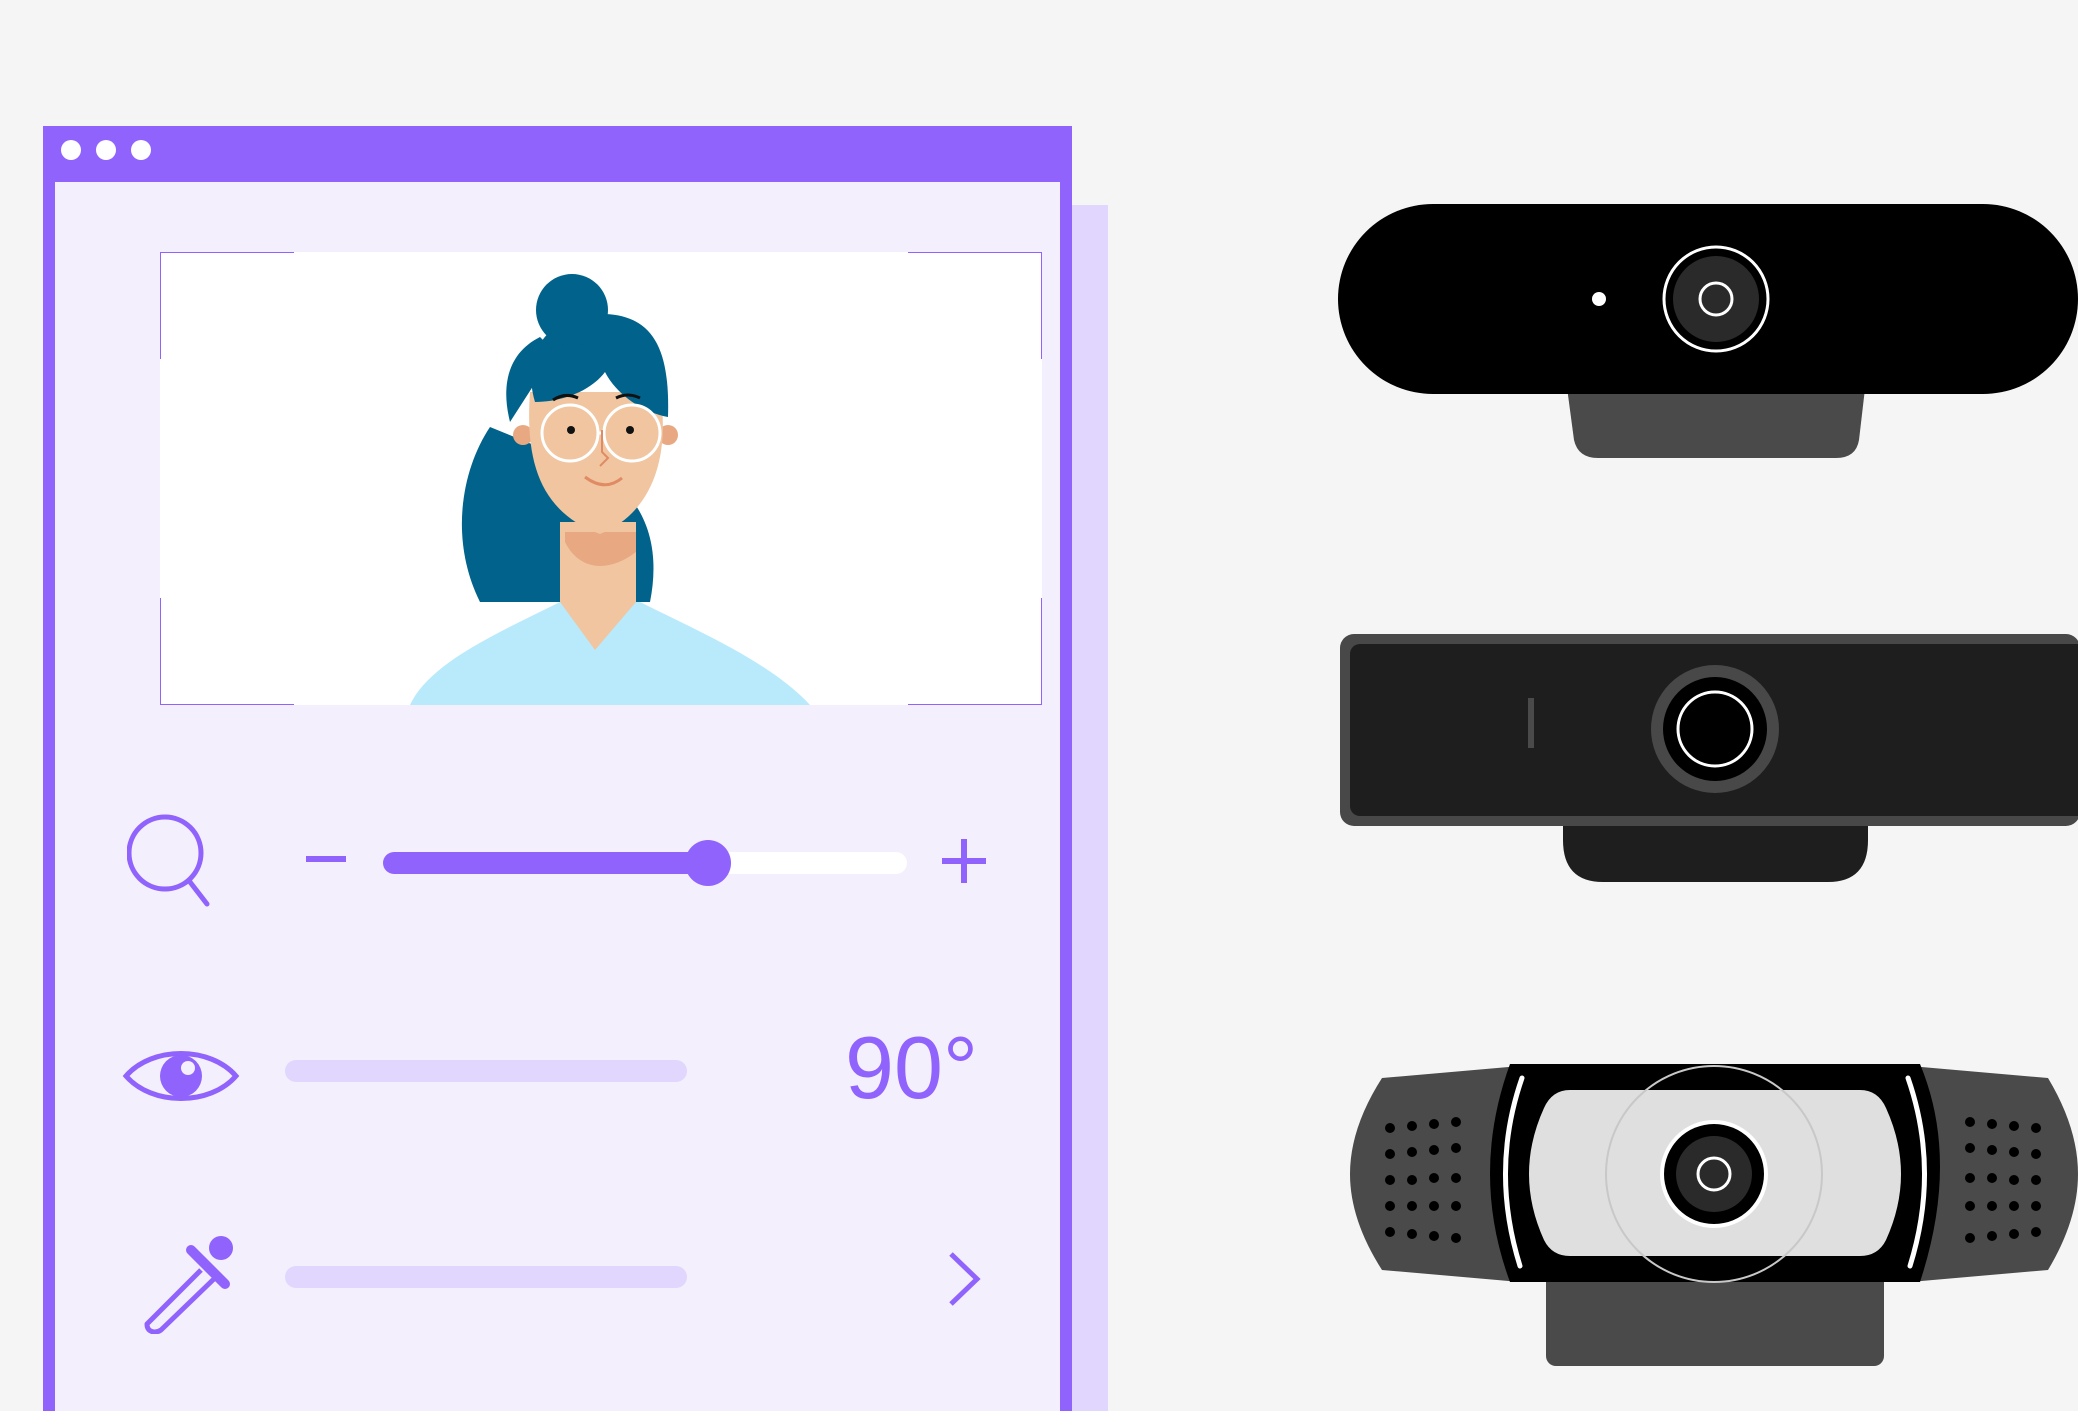 The height and width of the screenshot is (1411, 2078). Describe the element at coordinates (168, 860) in the screenshot. I see `search-icon` at that location.